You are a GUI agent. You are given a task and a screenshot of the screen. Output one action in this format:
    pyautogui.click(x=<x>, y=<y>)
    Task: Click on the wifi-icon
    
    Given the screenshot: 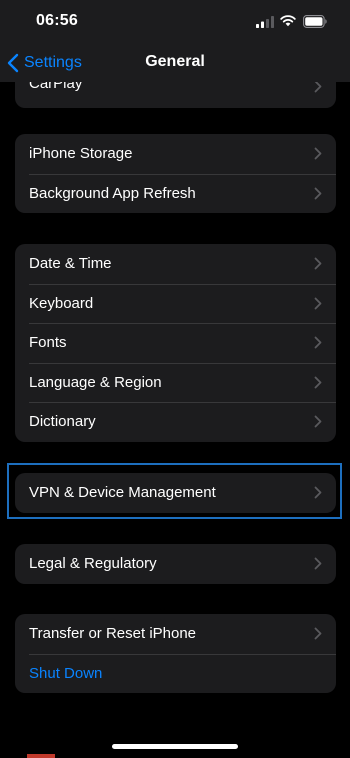 What is the action you would take?
    pyautogui.click(x=288, y=21)
    